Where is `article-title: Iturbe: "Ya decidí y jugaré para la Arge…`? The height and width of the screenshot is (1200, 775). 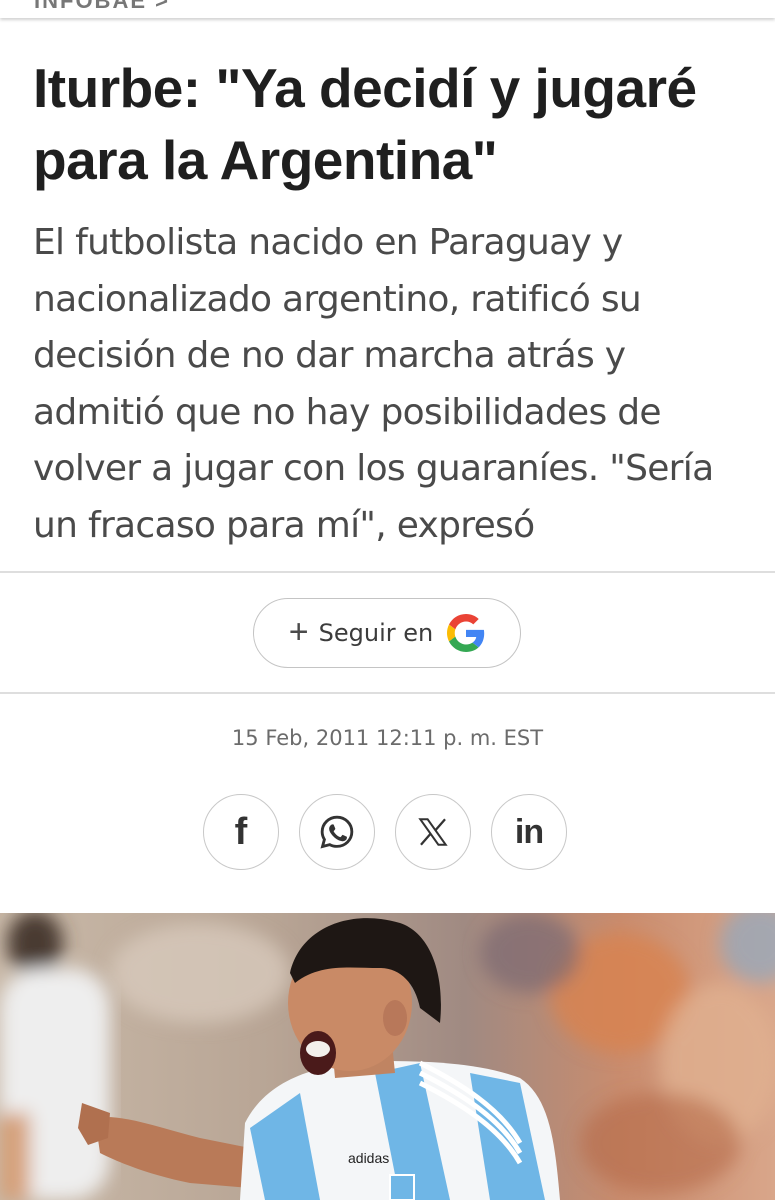 article-title: Iturbe: "Ya decidí y jugaré para la Arge… is located at coordinates (365, 124).